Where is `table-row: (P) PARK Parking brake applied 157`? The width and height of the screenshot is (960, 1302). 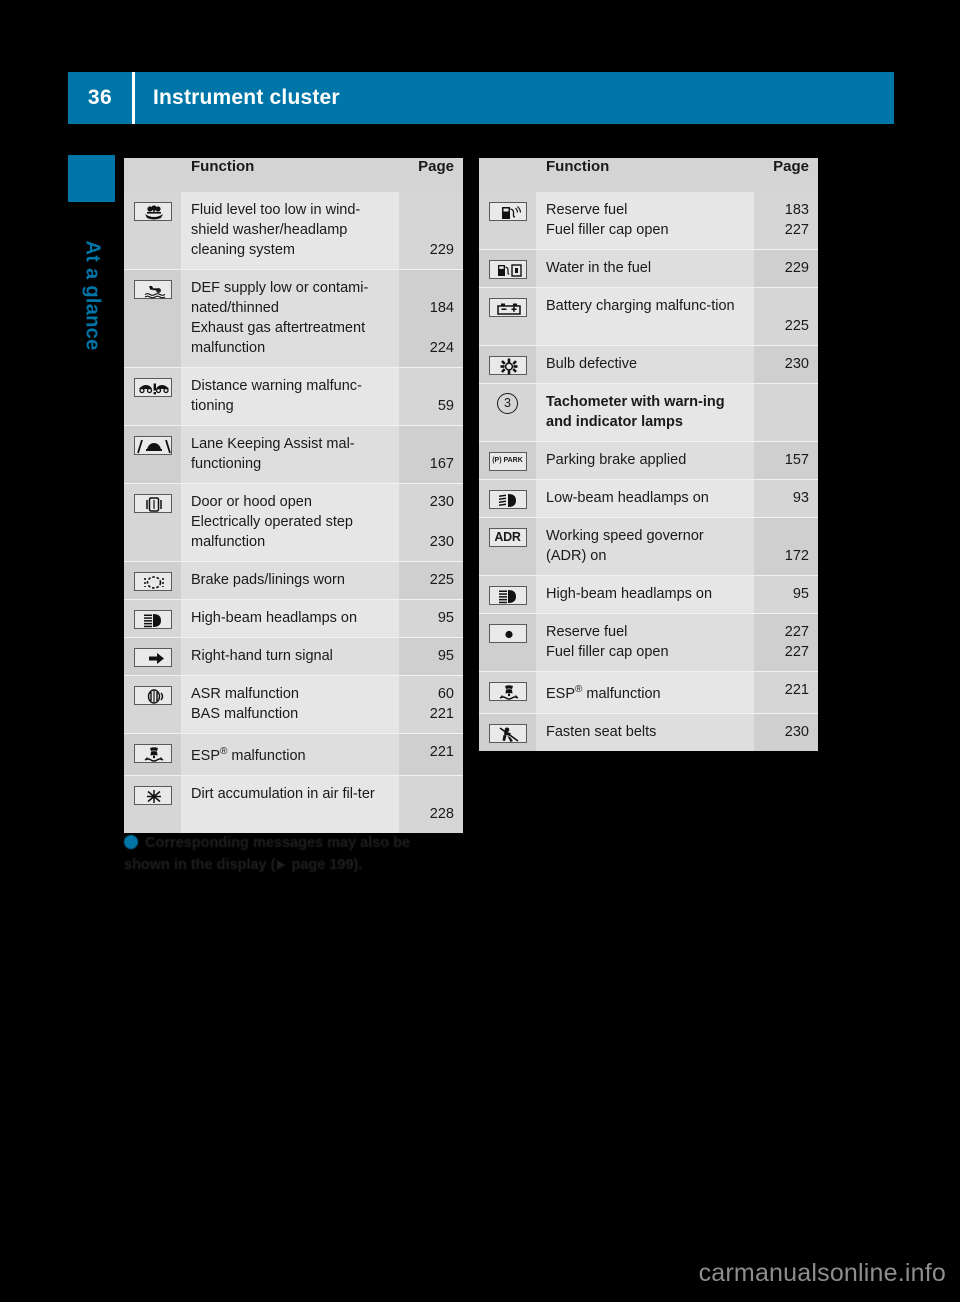
table-row: (P) PARK Parking brake applied 157 is located at coordinates (648, 460).